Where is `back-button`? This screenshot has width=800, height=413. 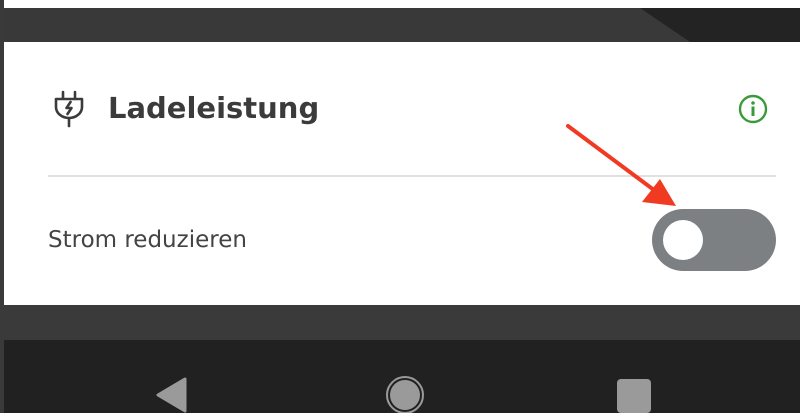 back-button is located at coordinates (172, 395).